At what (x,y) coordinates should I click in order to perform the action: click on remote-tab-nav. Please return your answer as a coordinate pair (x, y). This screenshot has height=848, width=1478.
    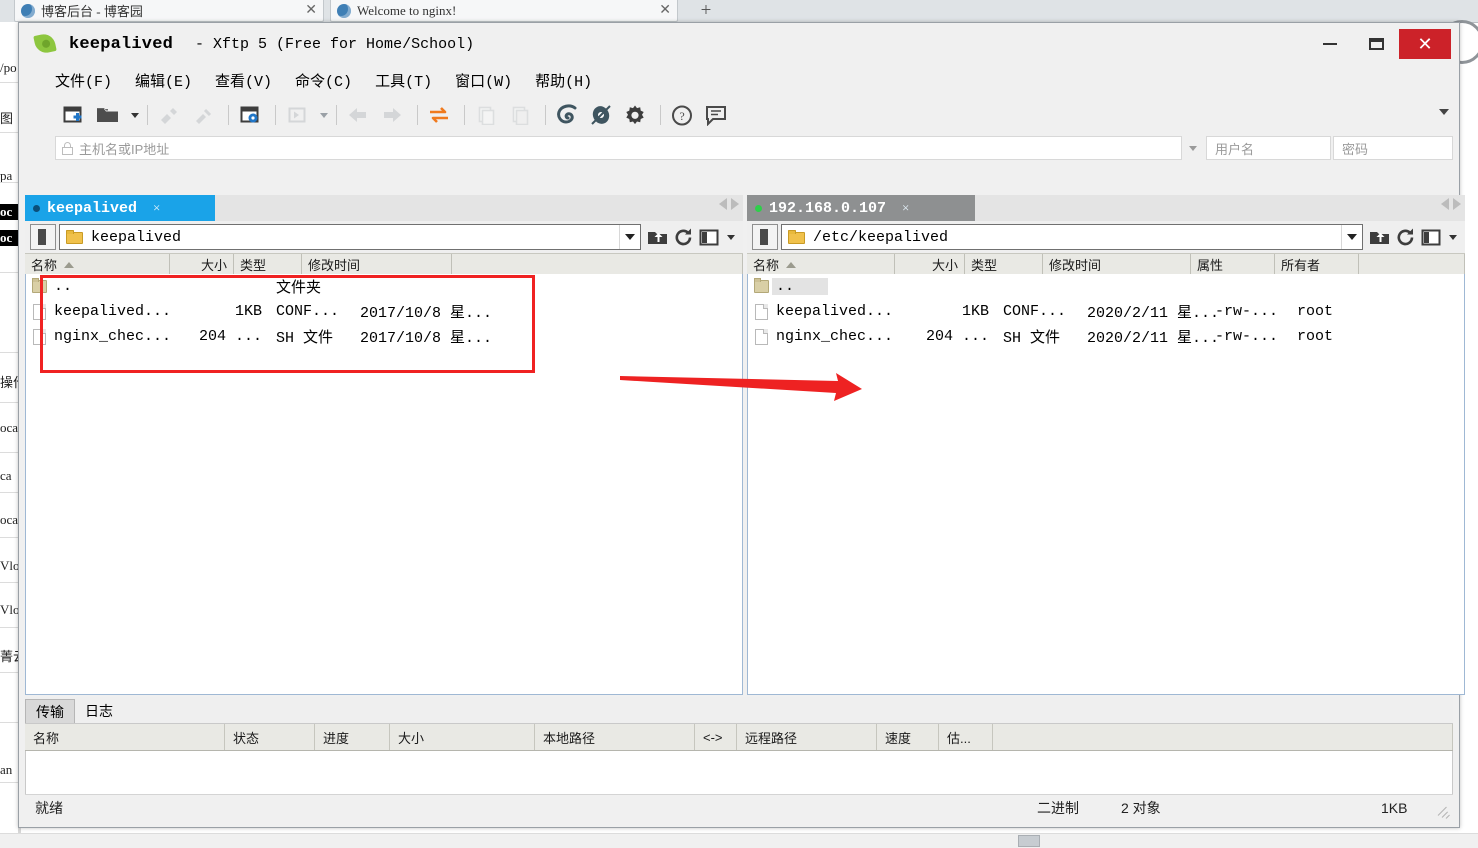
    Looking at the image, I should click on (1451, 204).